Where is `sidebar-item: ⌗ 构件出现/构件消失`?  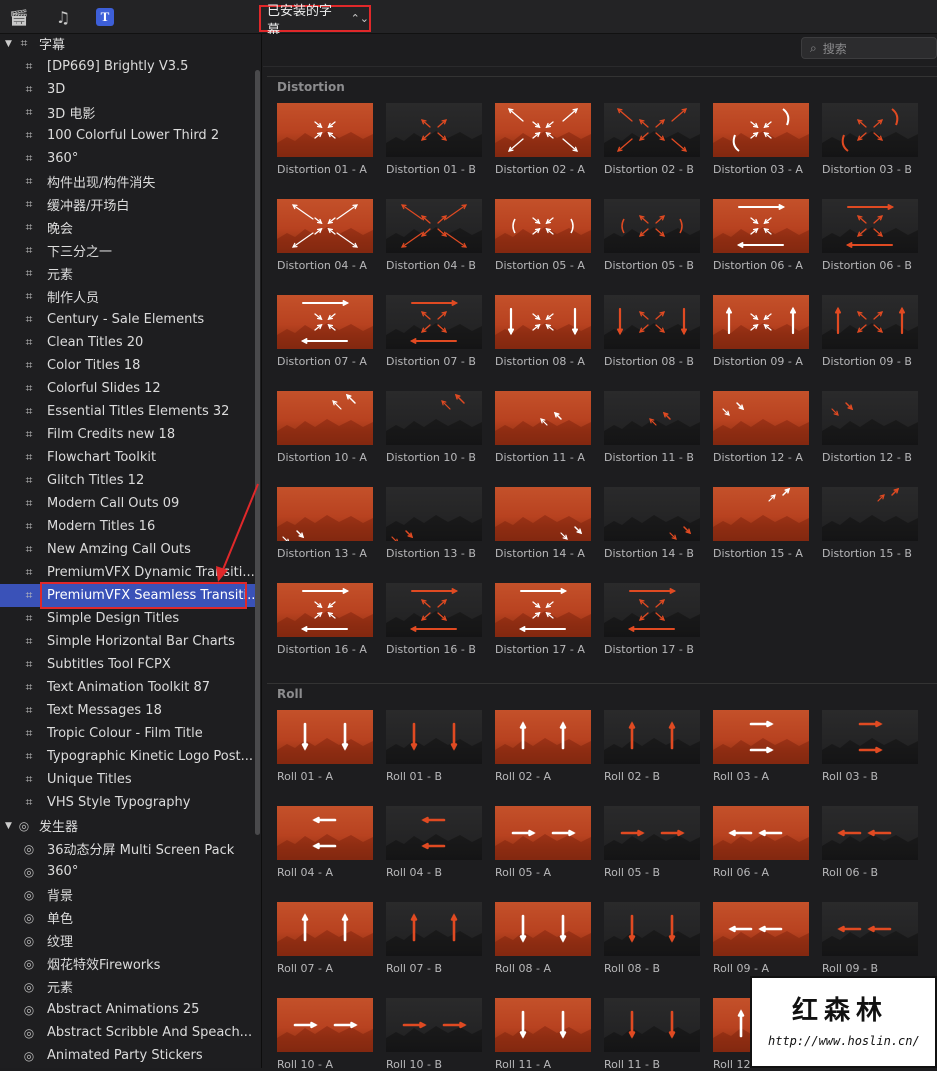 sidebar-item: ⌗ 构件出现/构件消失 is located at coordinates (128, 181).